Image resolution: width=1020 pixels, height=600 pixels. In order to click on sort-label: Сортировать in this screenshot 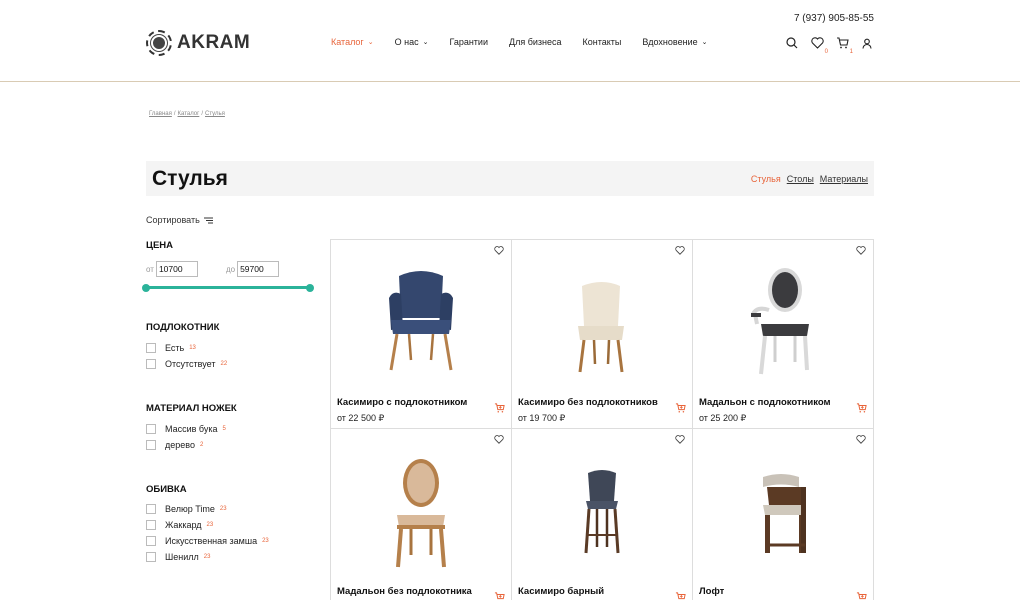, I will do `click(173, 220)`.